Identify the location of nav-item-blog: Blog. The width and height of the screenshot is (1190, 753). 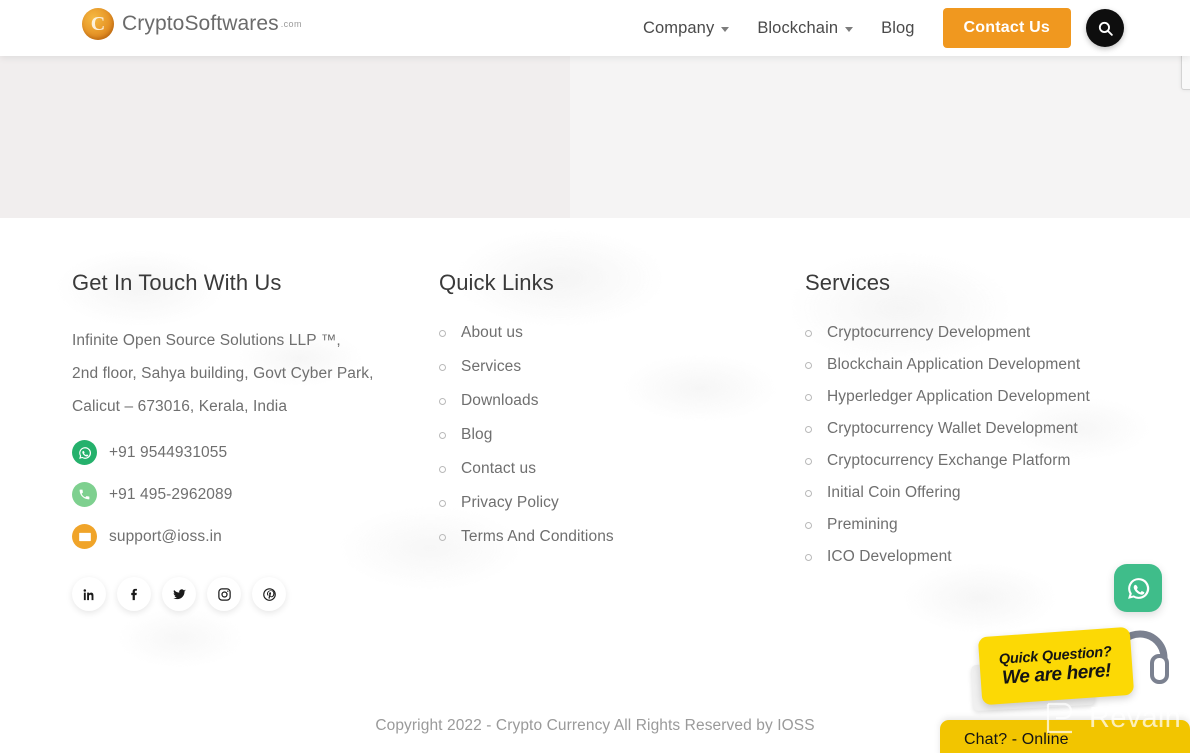
(897, 28).